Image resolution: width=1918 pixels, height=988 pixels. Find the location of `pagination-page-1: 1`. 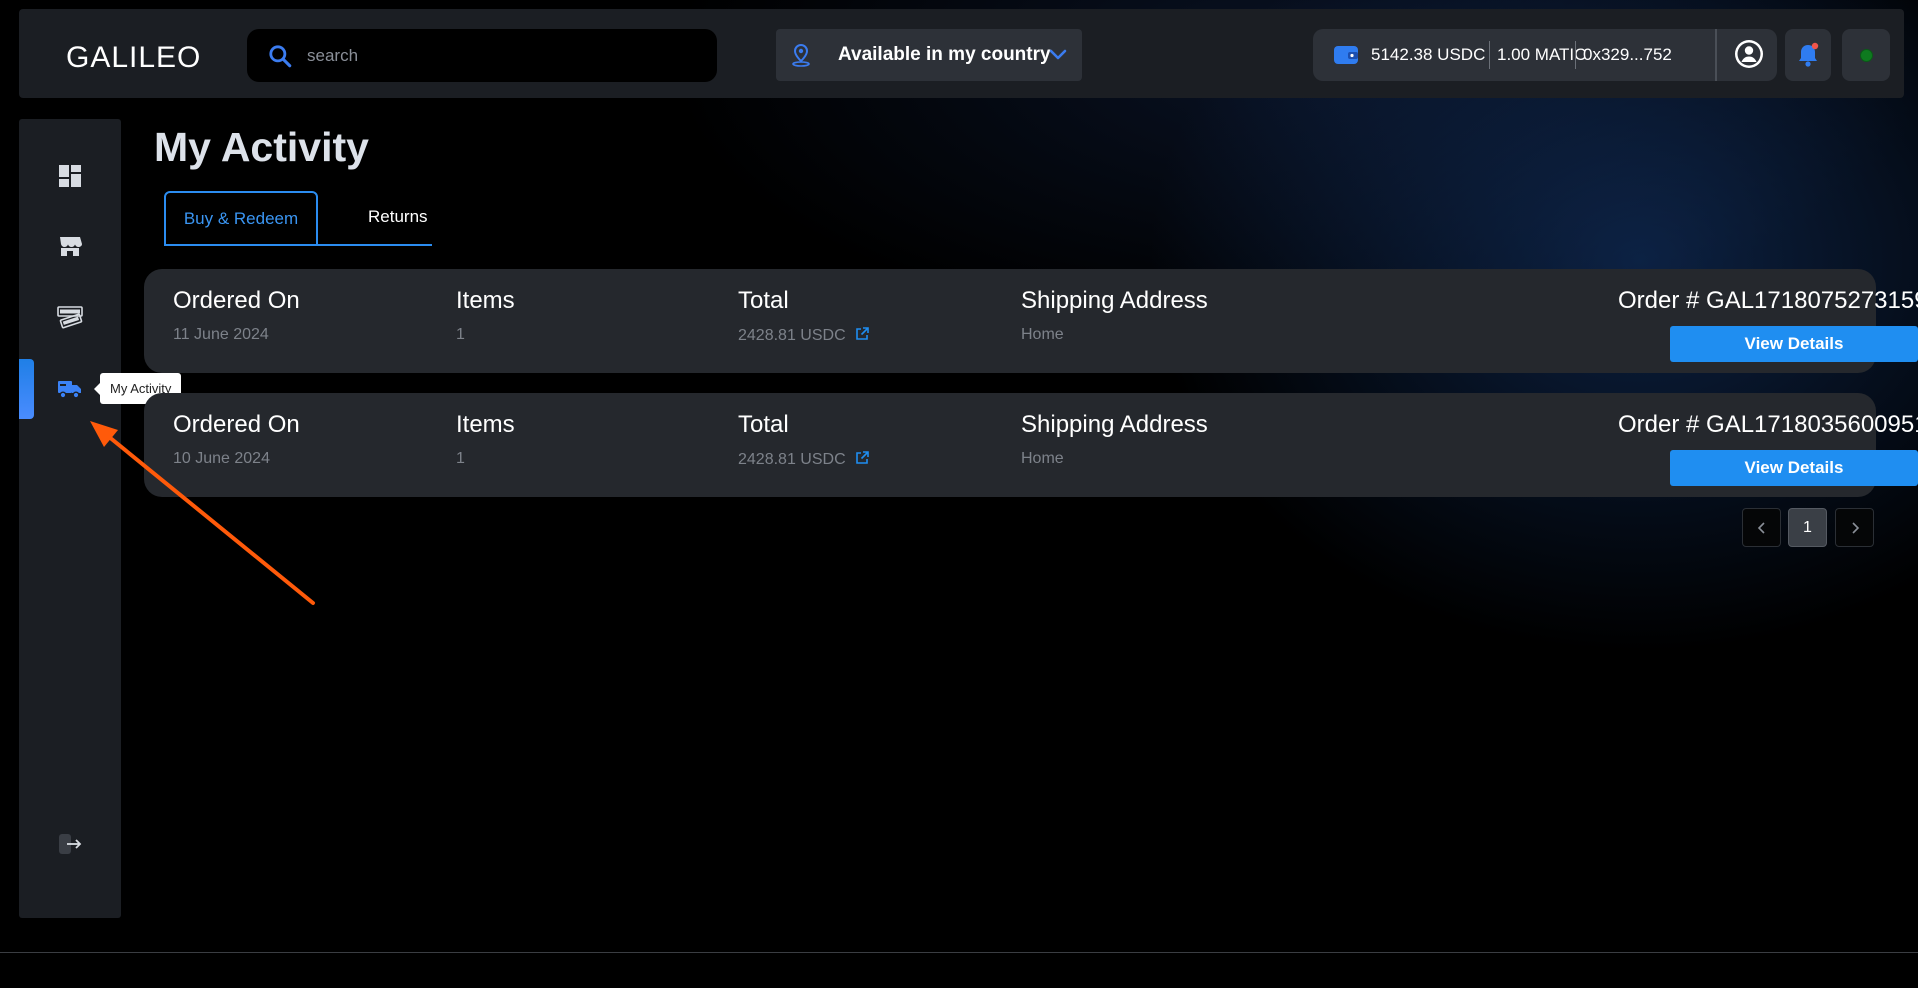

pagination-page-1: 1 is located at coordinates (1807, 527).